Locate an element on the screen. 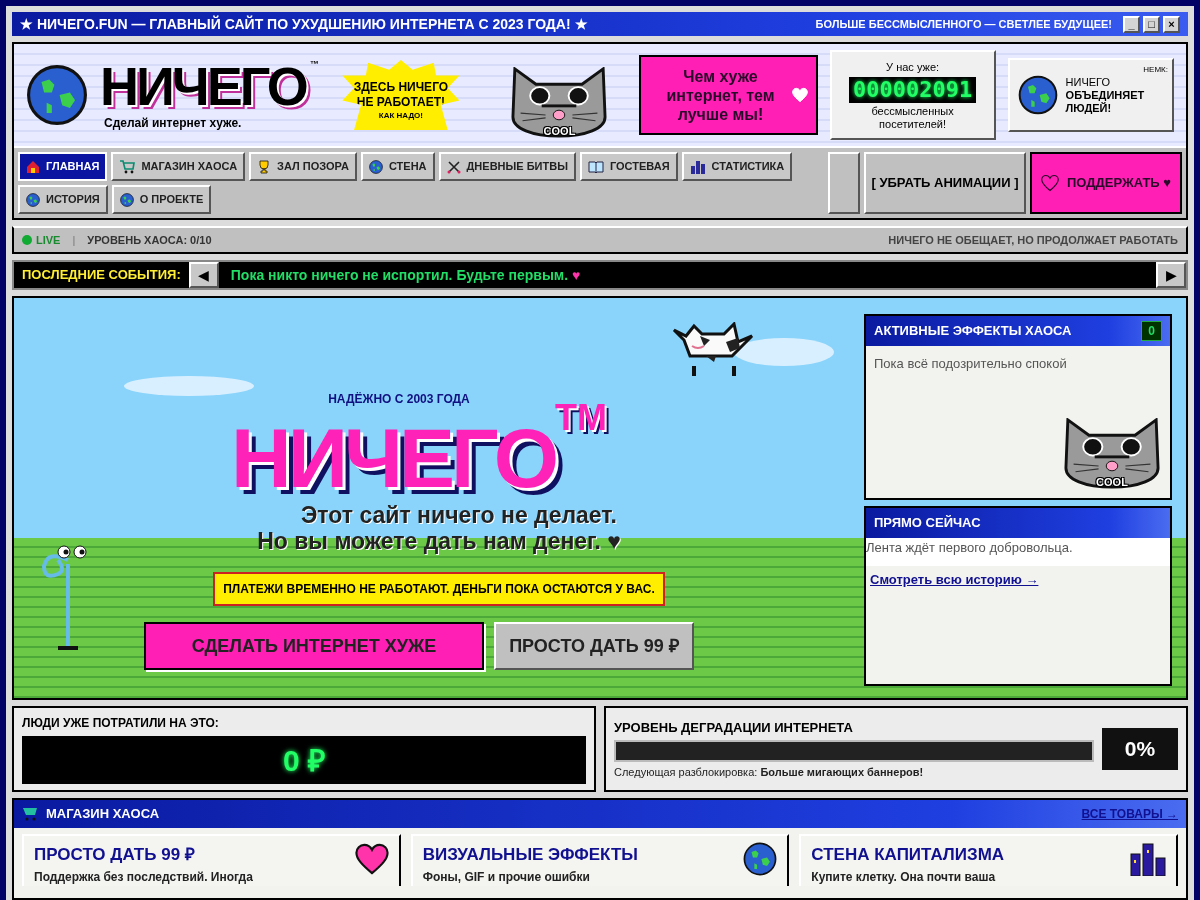 This screenshot has width=1200, height=900. book-icon is located at coordinates (595, 166).